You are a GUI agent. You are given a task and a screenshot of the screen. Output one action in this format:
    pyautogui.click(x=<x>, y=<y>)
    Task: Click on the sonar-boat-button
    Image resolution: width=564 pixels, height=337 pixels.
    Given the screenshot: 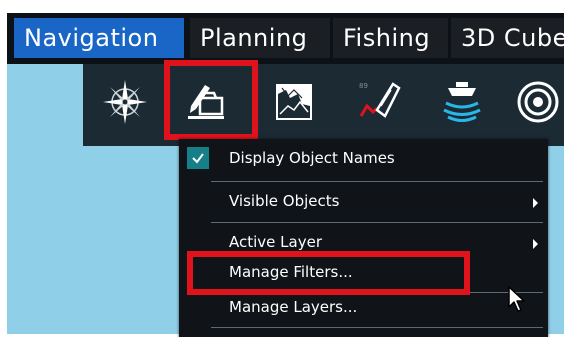 What is the action you would take?
    pyautogui.click(x=462, y=102)
    